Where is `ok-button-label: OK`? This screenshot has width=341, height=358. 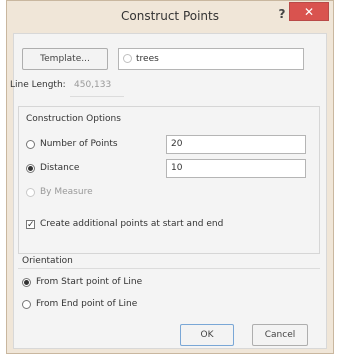 ok-button-label: OK is located at coordinates (207, 335).